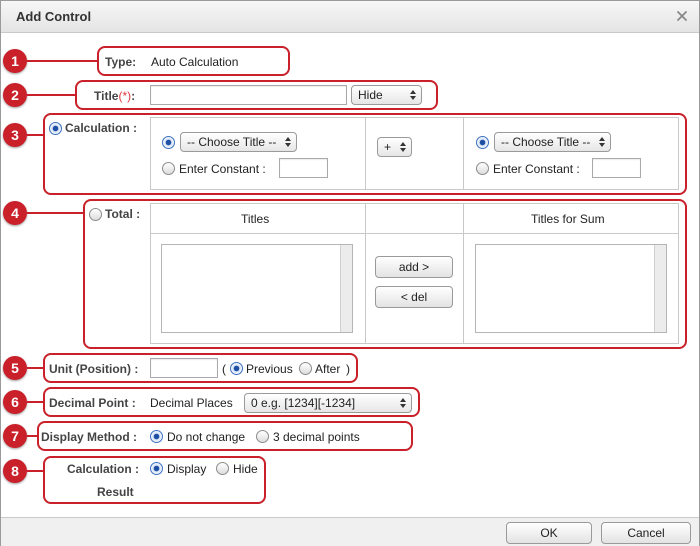 The width and height of the screenshot is (700, 546). I want to click on left-enter-constant-label: Enter Constant :, so click(222, 169).